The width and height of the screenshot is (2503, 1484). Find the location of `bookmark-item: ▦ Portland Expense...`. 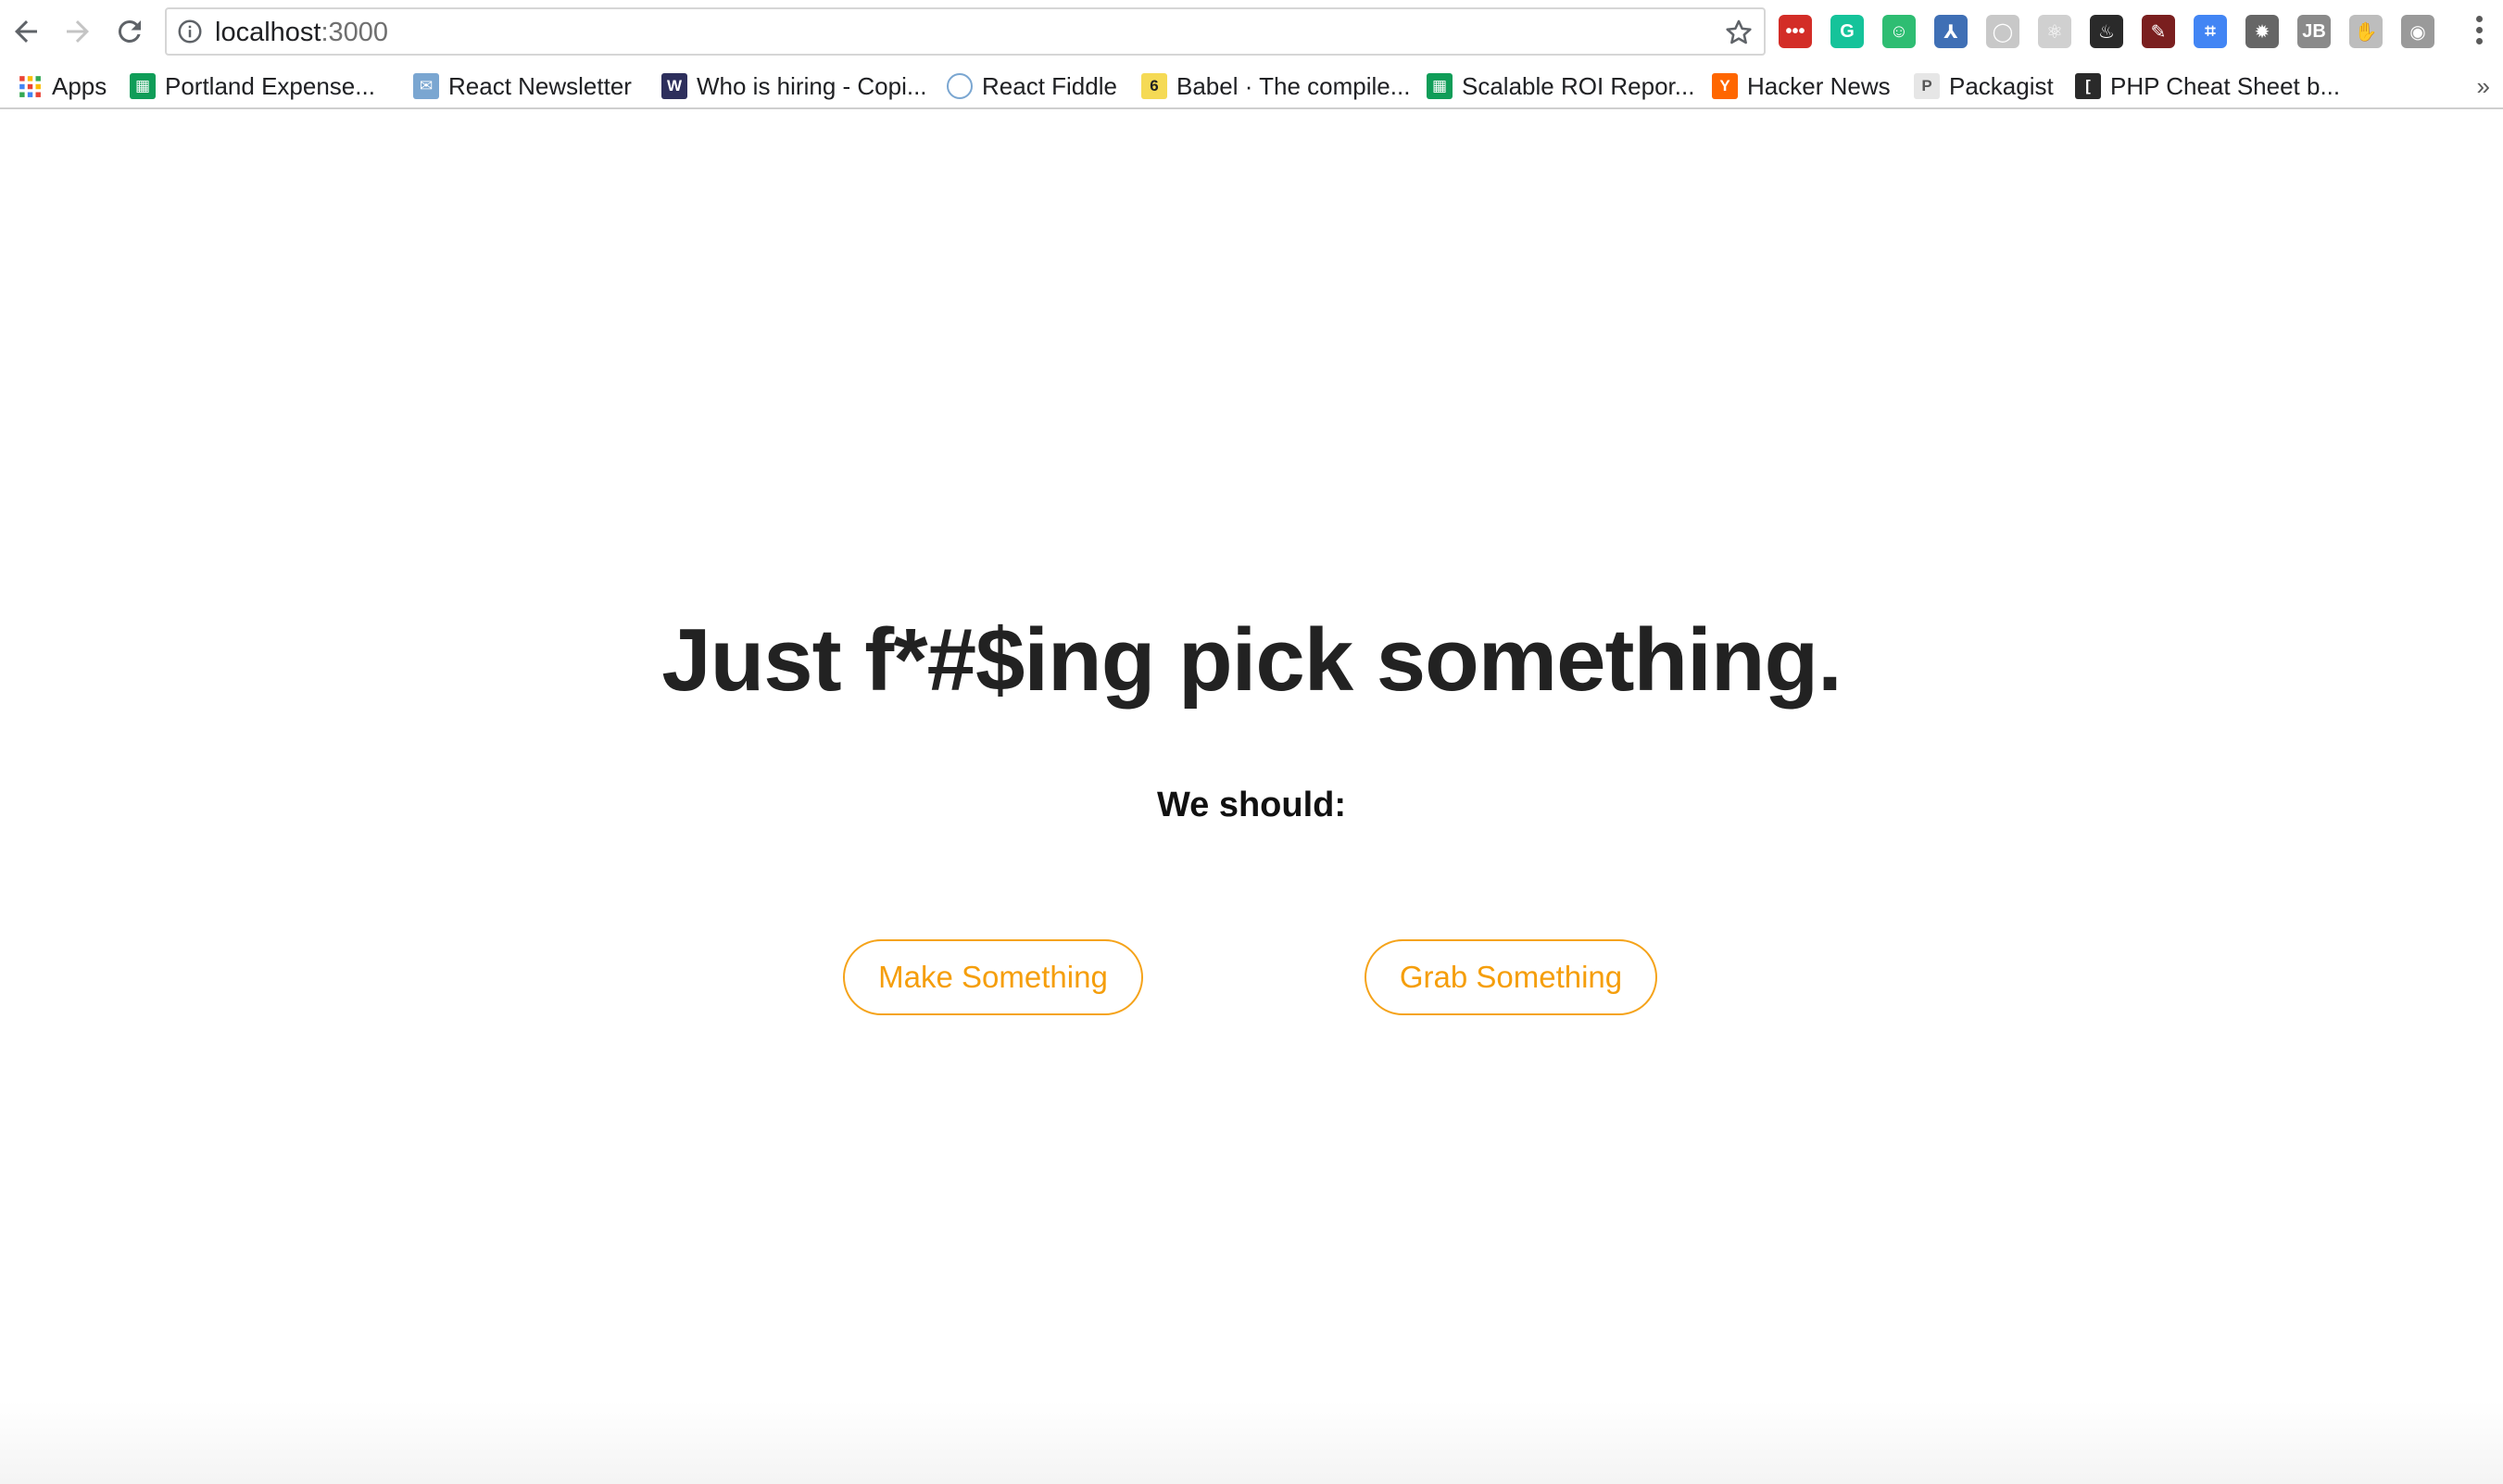

bookmark-item: ▦ Portland Expense... is located at coordinates (252, 86).